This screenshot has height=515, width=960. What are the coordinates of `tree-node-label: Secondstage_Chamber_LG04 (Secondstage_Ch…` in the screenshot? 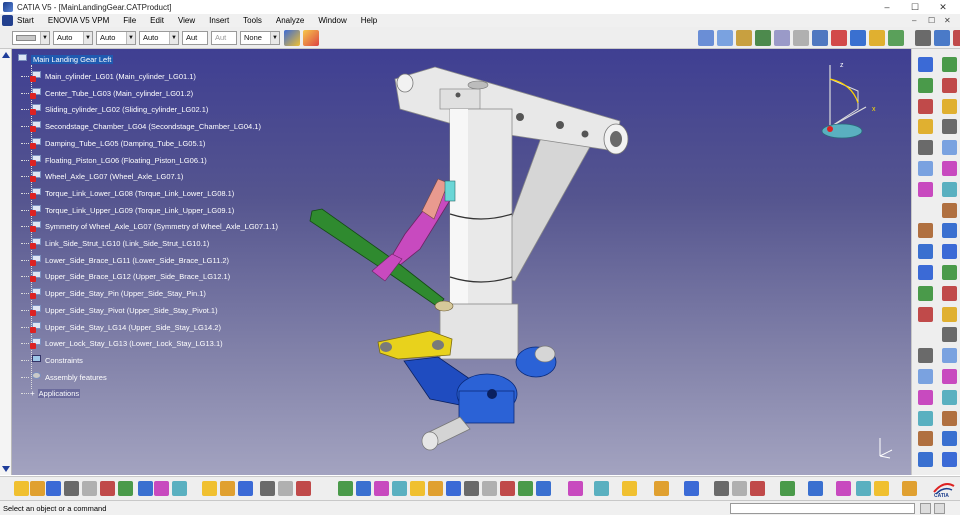 It's located at (153, 126).